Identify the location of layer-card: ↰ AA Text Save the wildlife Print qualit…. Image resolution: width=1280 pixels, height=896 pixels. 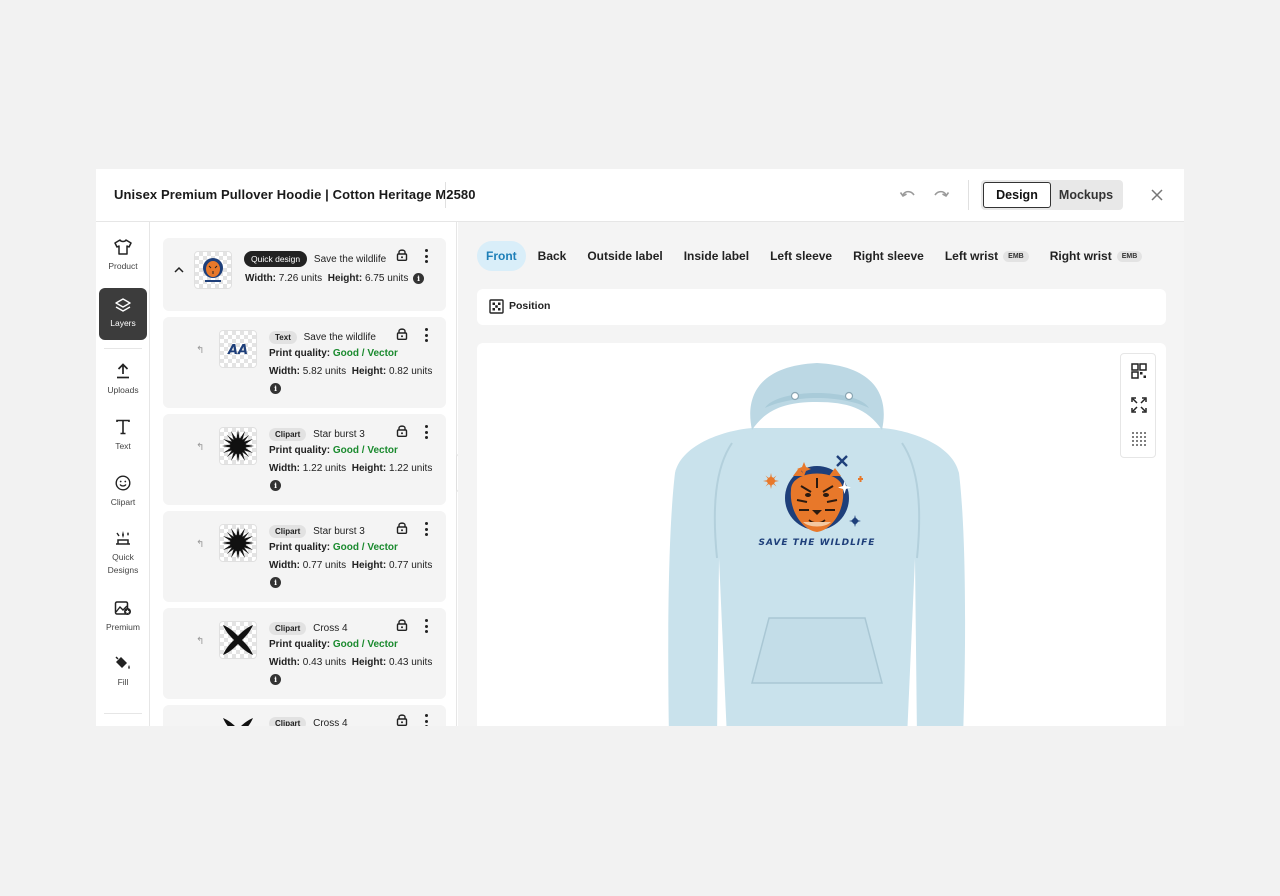
(304, 362).